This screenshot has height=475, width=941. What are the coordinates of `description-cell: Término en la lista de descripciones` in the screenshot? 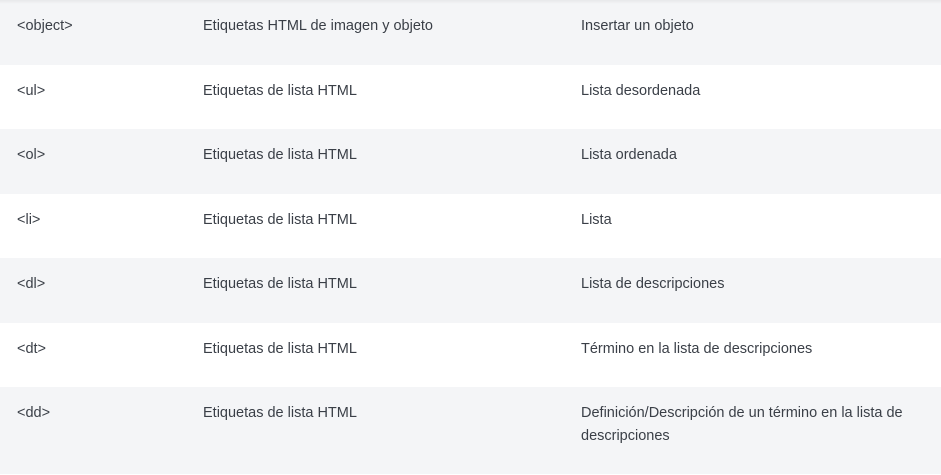 It's located at (697, 348).